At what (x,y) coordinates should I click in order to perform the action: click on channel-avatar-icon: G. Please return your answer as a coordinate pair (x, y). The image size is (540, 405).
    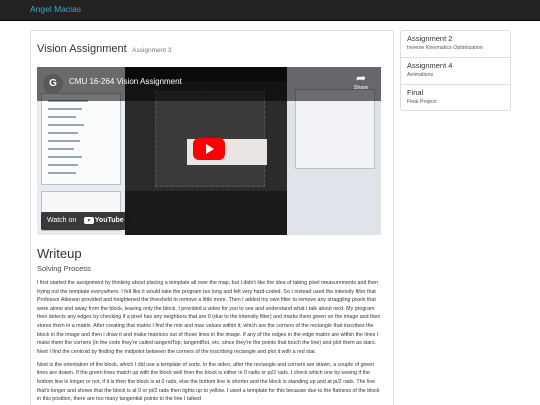
    Looking at the image, I should click on (53, 84).